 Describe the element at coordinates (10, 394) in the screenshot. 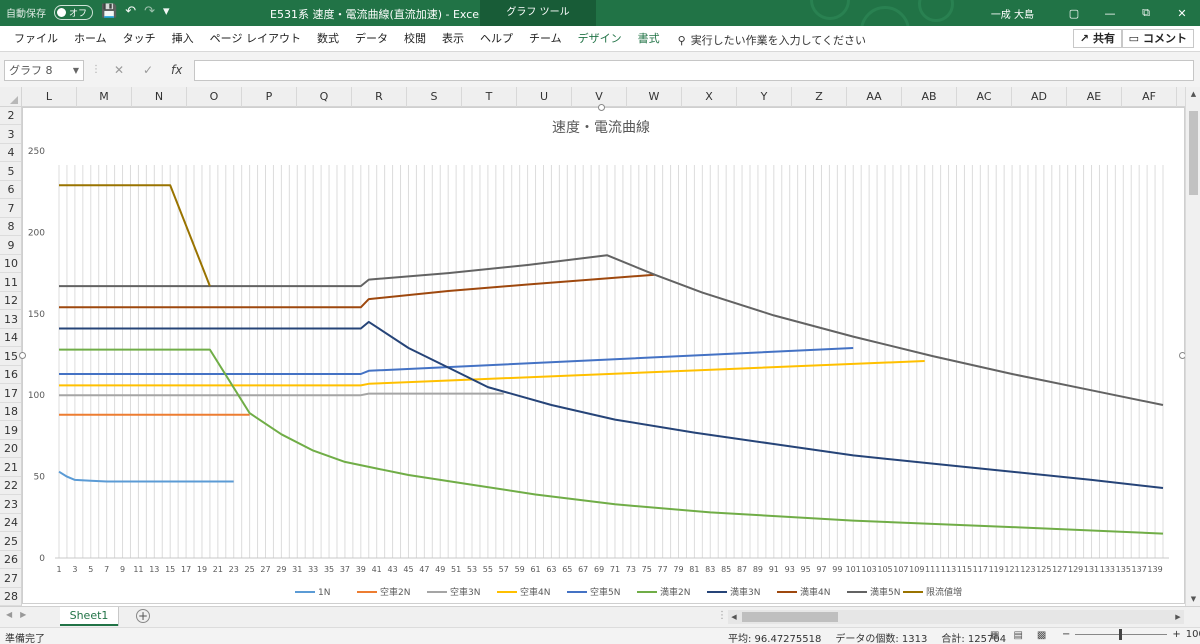

I see `row-header-17: 17` at that location.